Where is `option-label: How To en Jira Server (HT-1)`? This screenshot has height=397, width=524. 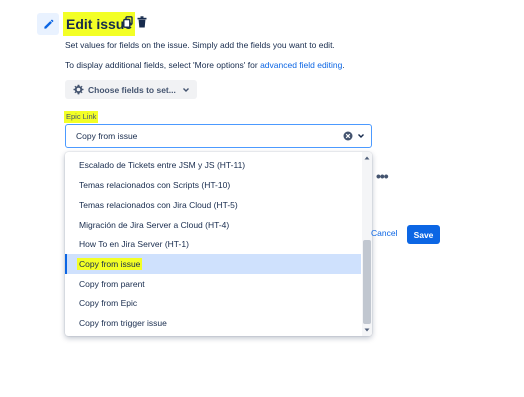 option-label: How To en Jira Server (HT-1) is located at coordinates (134, 244).